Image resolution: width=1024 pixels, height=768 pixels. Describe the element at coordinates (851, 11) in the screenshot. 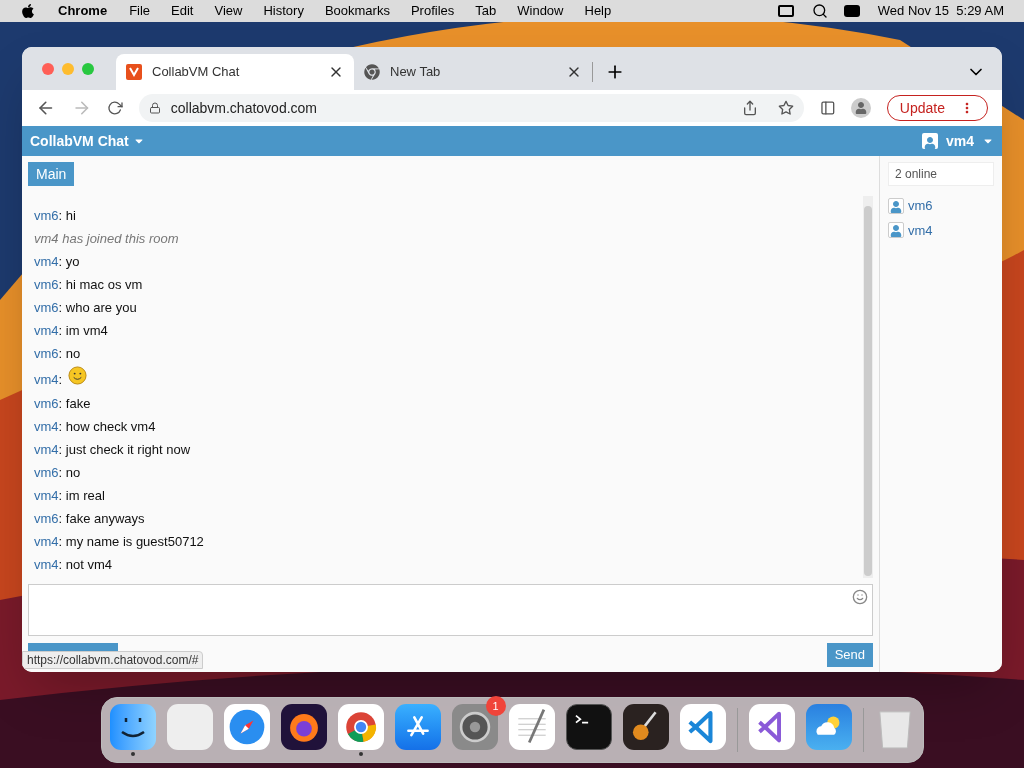

I see `control-center-icon` at that location.